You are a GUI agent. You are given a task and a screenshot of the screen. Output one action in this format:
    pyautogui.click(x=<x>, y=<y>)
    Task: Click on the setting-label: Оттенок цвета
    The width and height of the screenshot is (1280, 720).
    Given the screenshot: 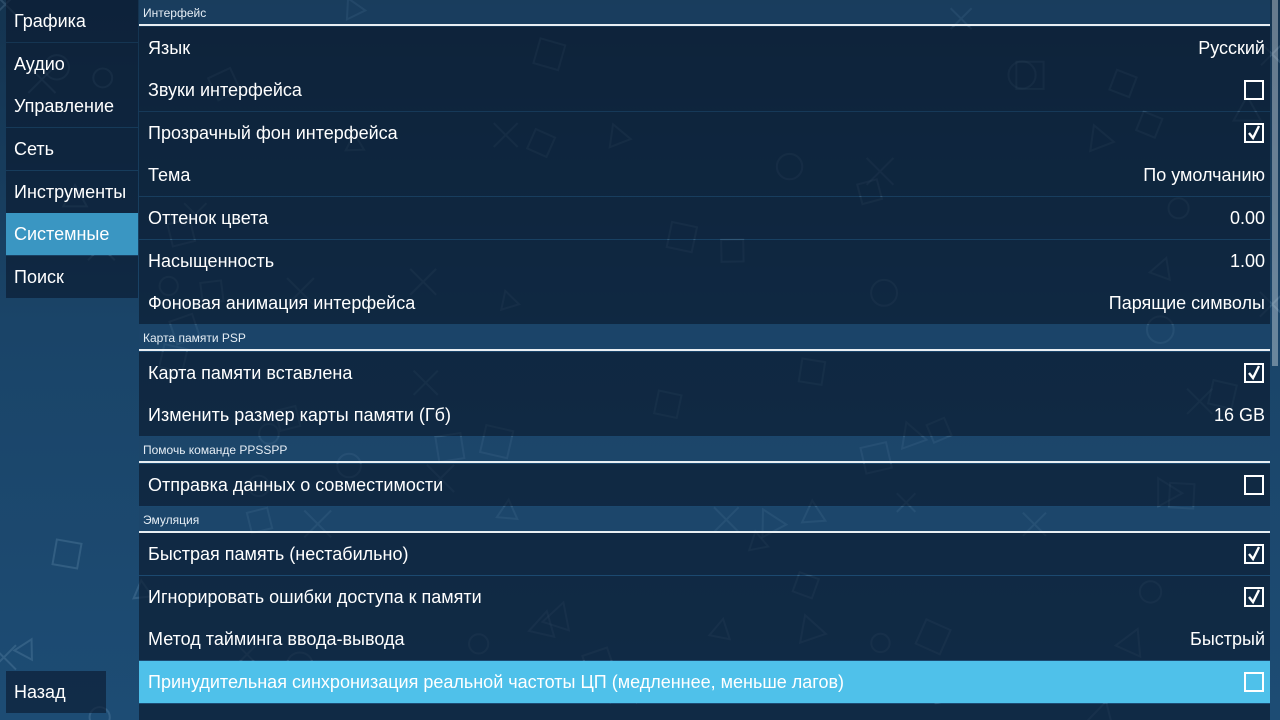 What is the action you would take?
    pyautogui.click(x=208, y=218)
    